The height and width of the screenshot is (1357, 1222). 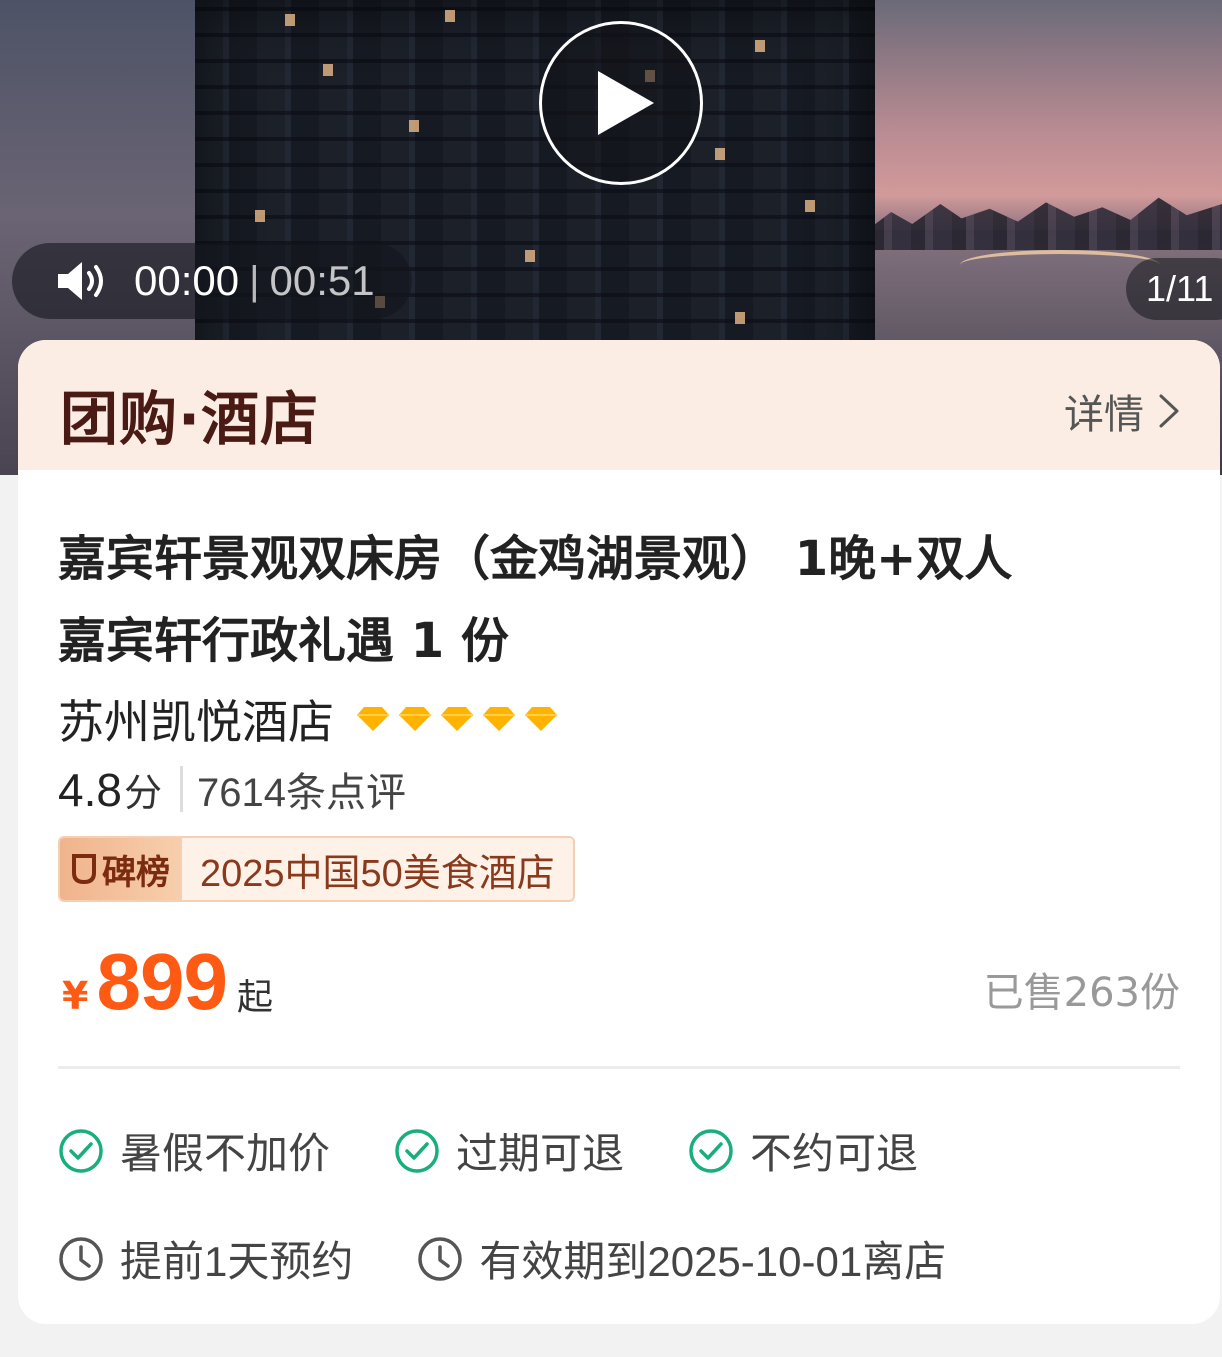 I want to click on audio-time-bar: 00:00 | 00:51, so click(x=212, y=281).